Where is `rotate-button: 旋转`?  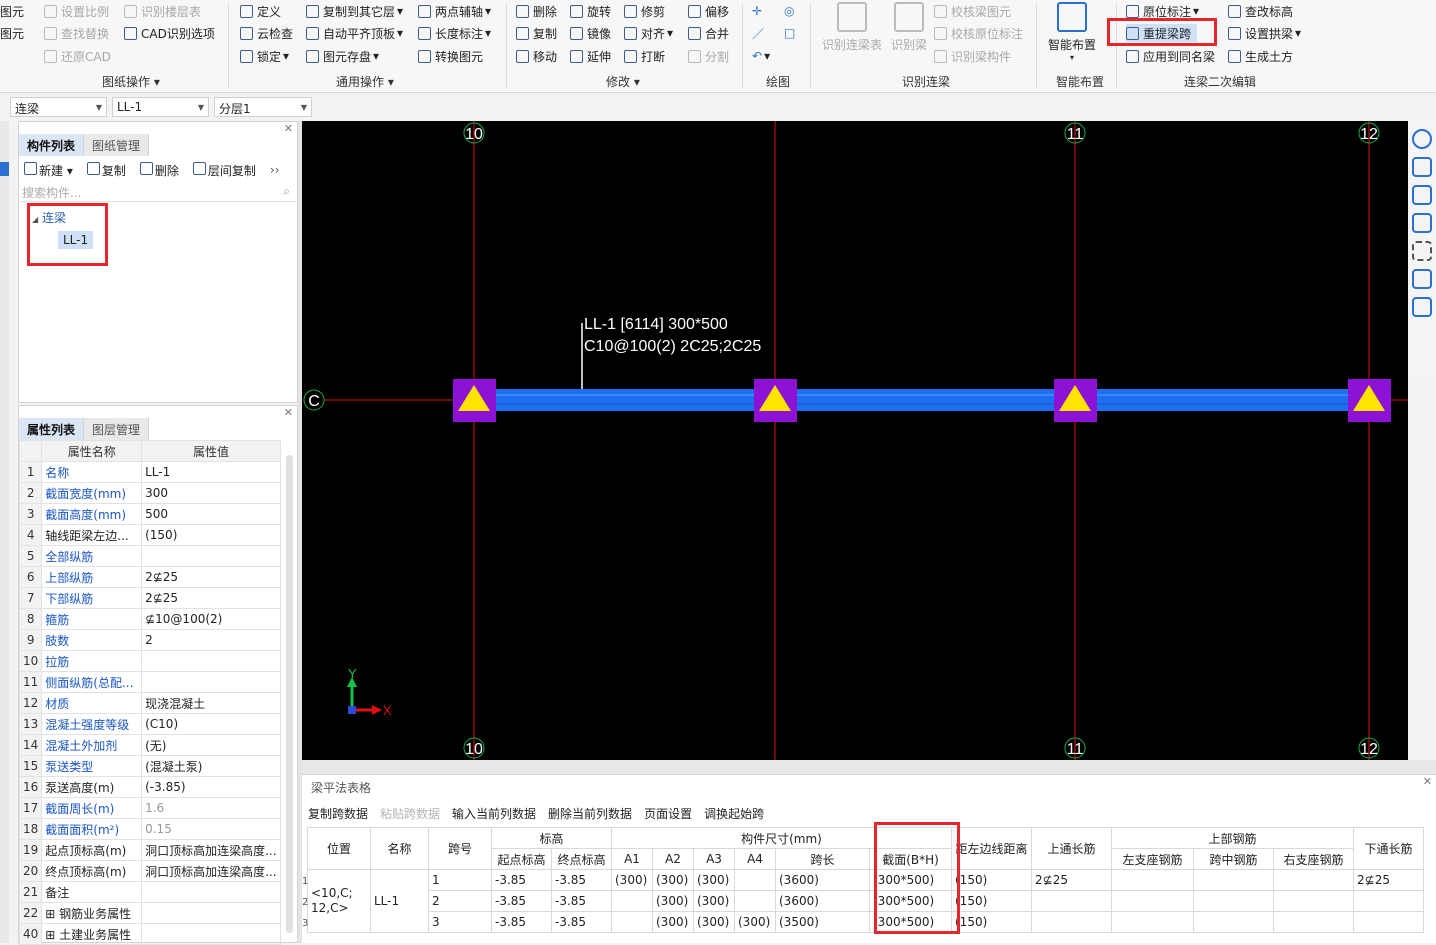 rotate-button: 旋转 is located at coordinates (590, 11).